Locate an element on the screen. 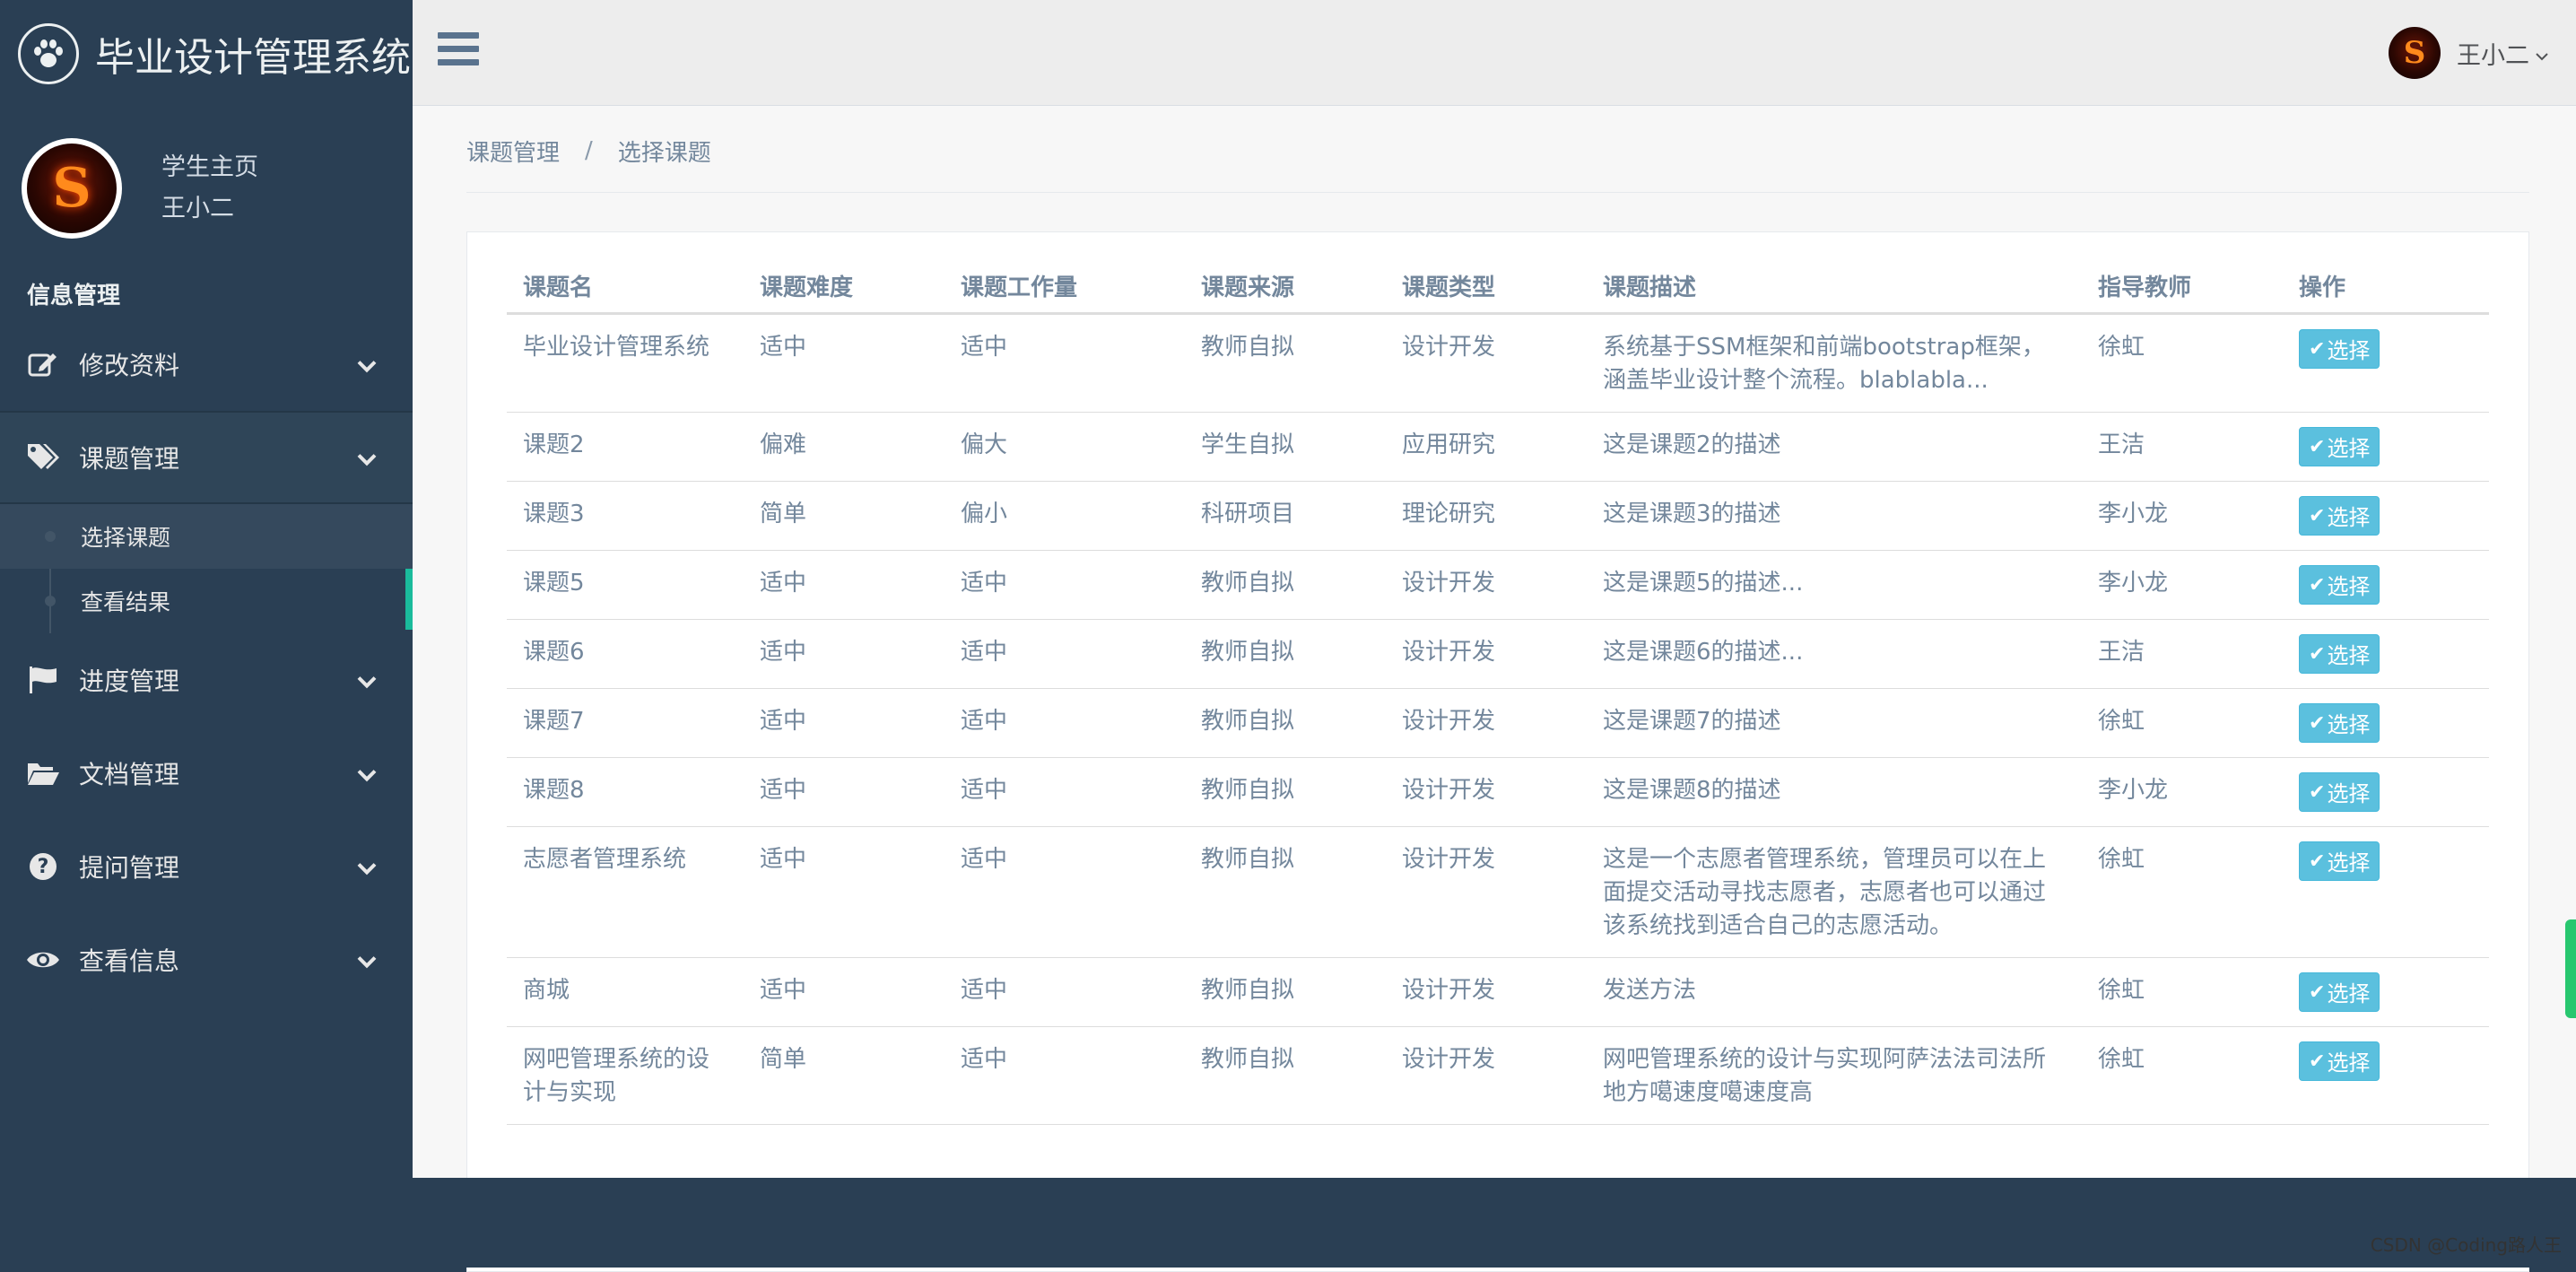 This screenshot has height=1272, width=2576. table-cell: 志愿者管理系统 is located at coordinates (625, 891).